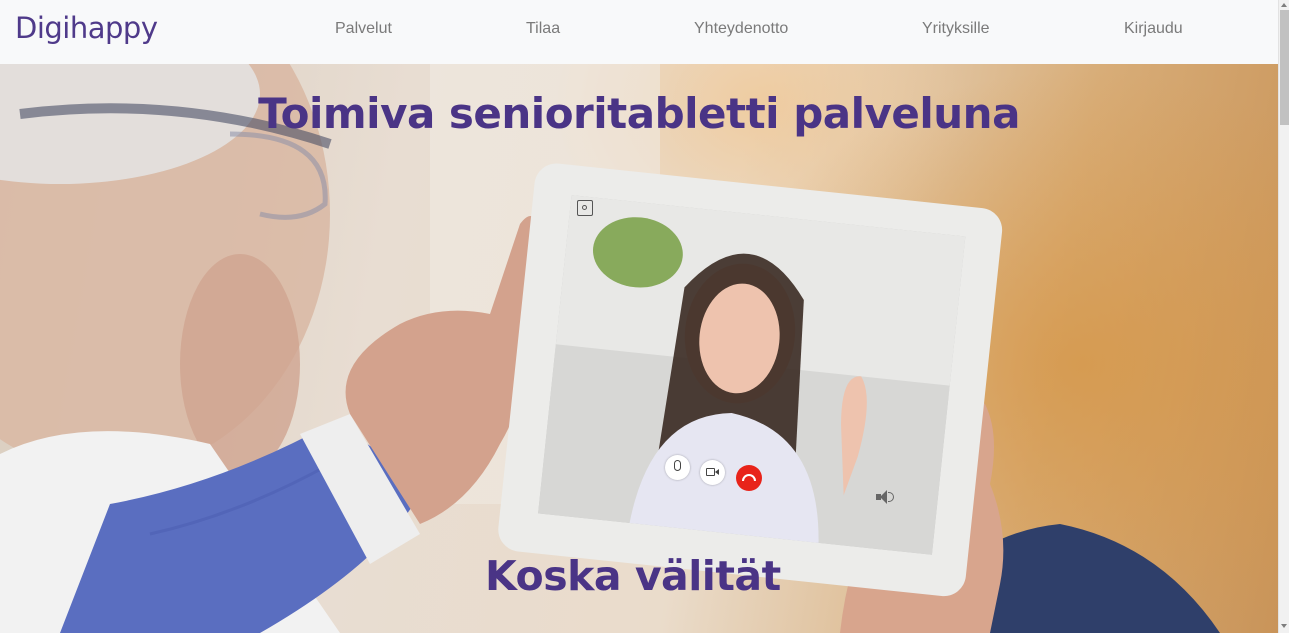 Image resolution: width=1289 pixels, height=633 pixels. Describe the element at coordinates (956, 29) in the screenshot. I see `nav-link-yrityksille: Yrityksille` at that location.